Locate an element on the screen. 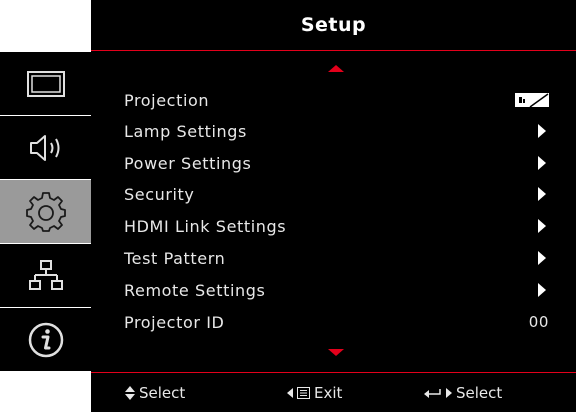 The width and height of the screenshot is (576, 412). tab-display is located at coordinates (45, 83).